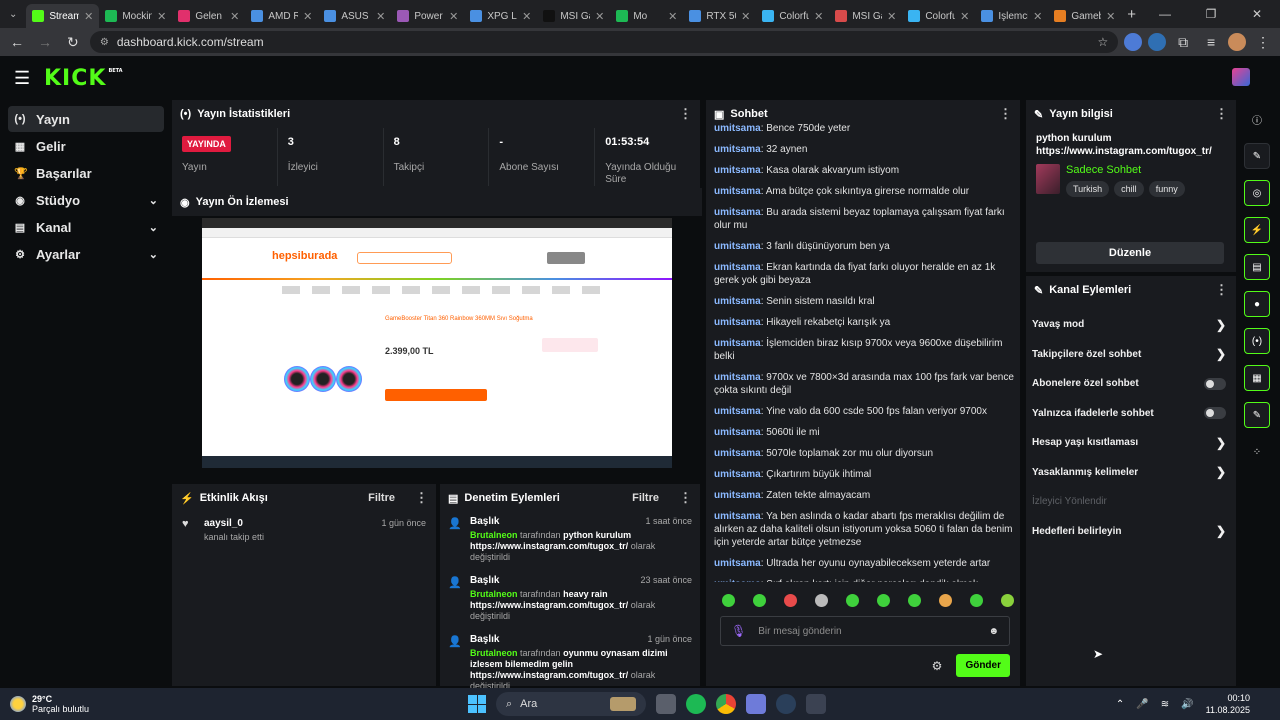  Describe the element at coordinates (208, 16) in the screenshot. I see `browser-tab: Gelen K ✕` at that location.